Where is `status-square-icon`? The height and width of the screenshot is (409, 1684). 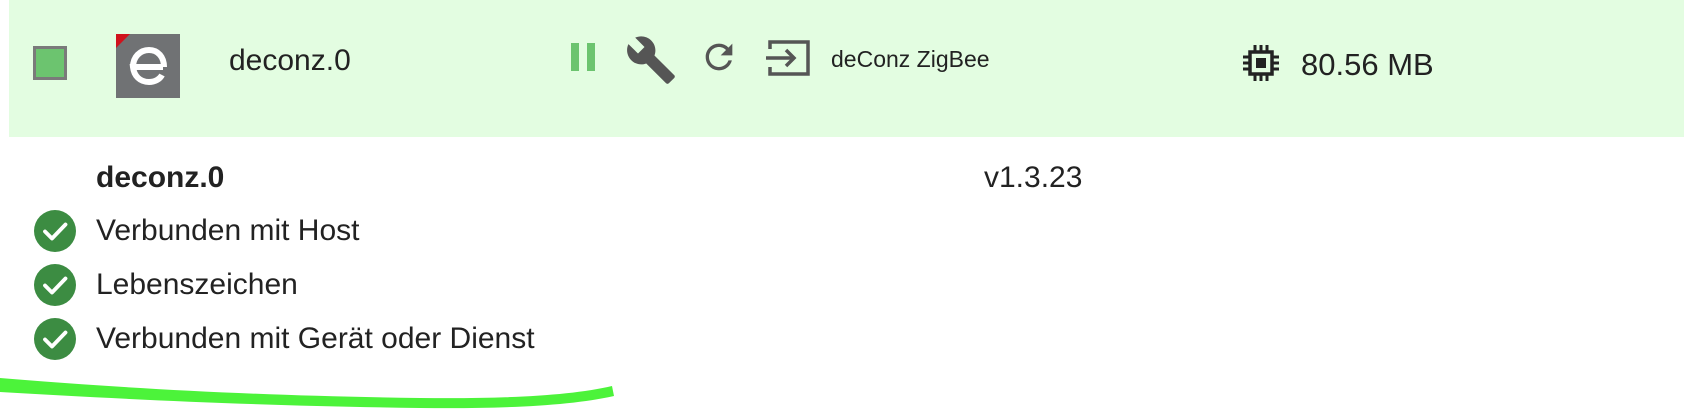 status-square-icon is located at coordinates (50, 63).